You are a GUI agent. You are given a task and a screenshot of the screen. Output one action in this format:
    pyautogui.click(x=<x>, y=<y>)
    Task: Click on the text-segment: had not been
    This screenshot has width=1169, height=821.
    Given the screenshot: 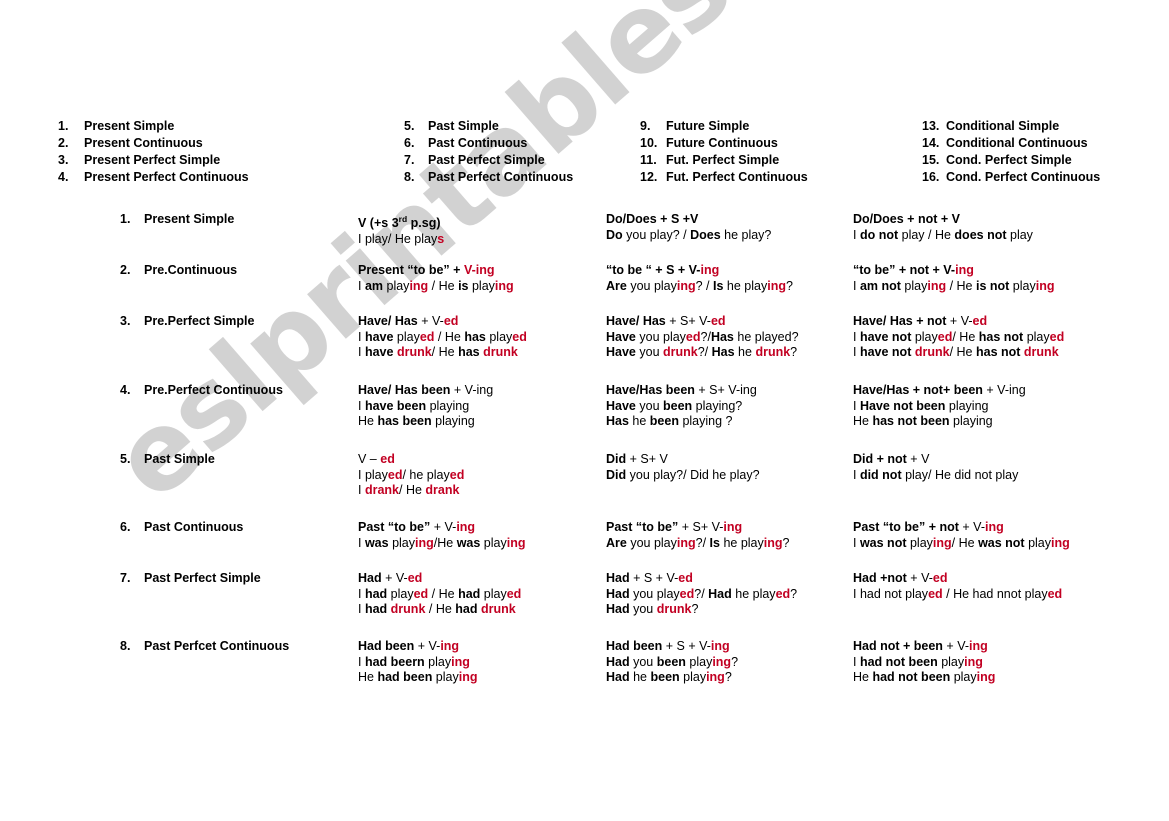 What is the action you would take?
    pyautogui.click(x=911, y=677)
    